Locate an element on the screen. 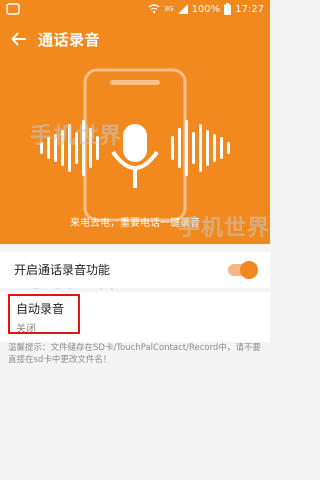 This screenshot has width=320, height=480. battery-percent: 100% is located at coordinates (206, 9).